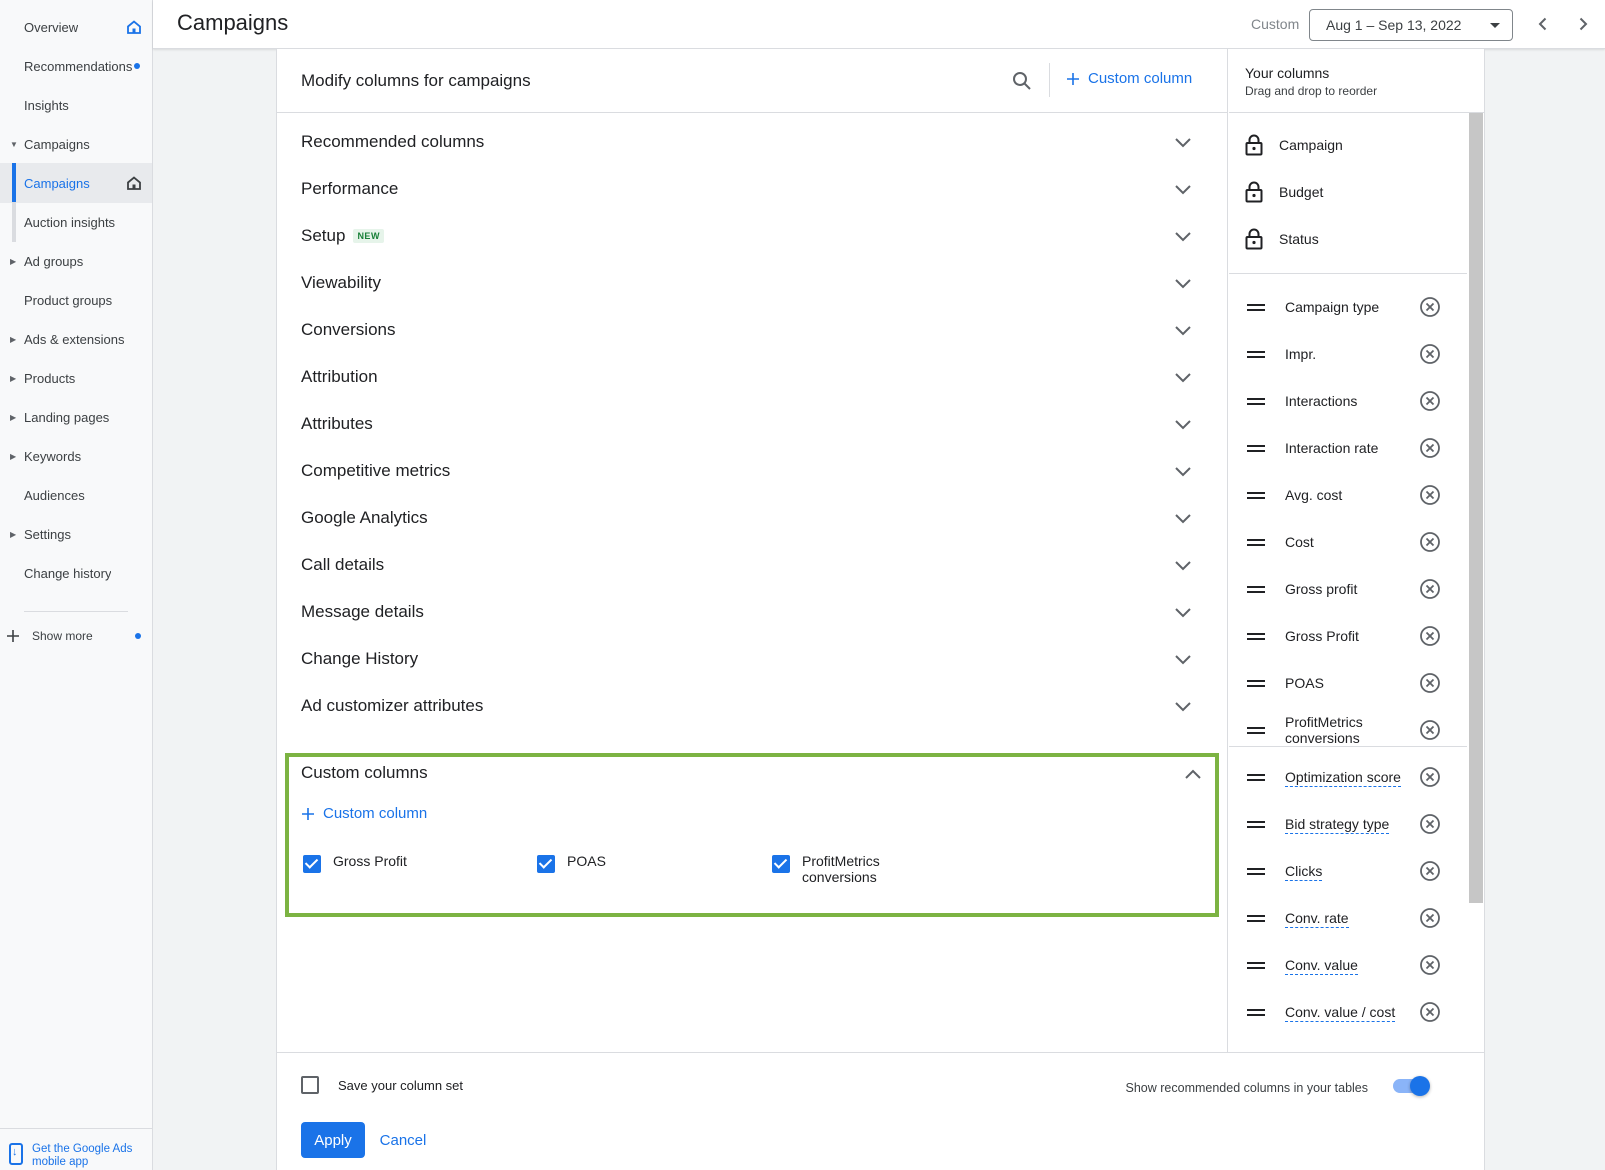 The image size is (1605, 1170). Describe the element at coordinates (751, 283) in the screenshot. I see `category-viewability: Viewability` at that location.